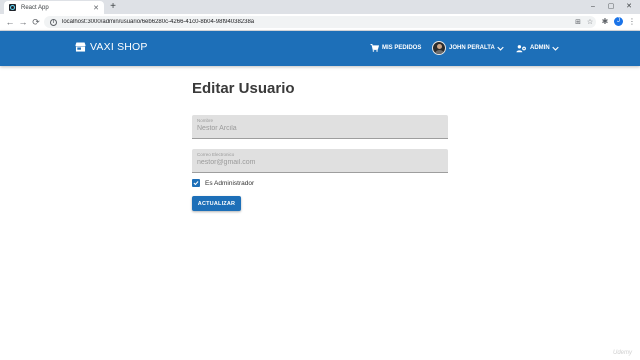  I want to click on qr-code-icon: ⊞, so click(578, 22).